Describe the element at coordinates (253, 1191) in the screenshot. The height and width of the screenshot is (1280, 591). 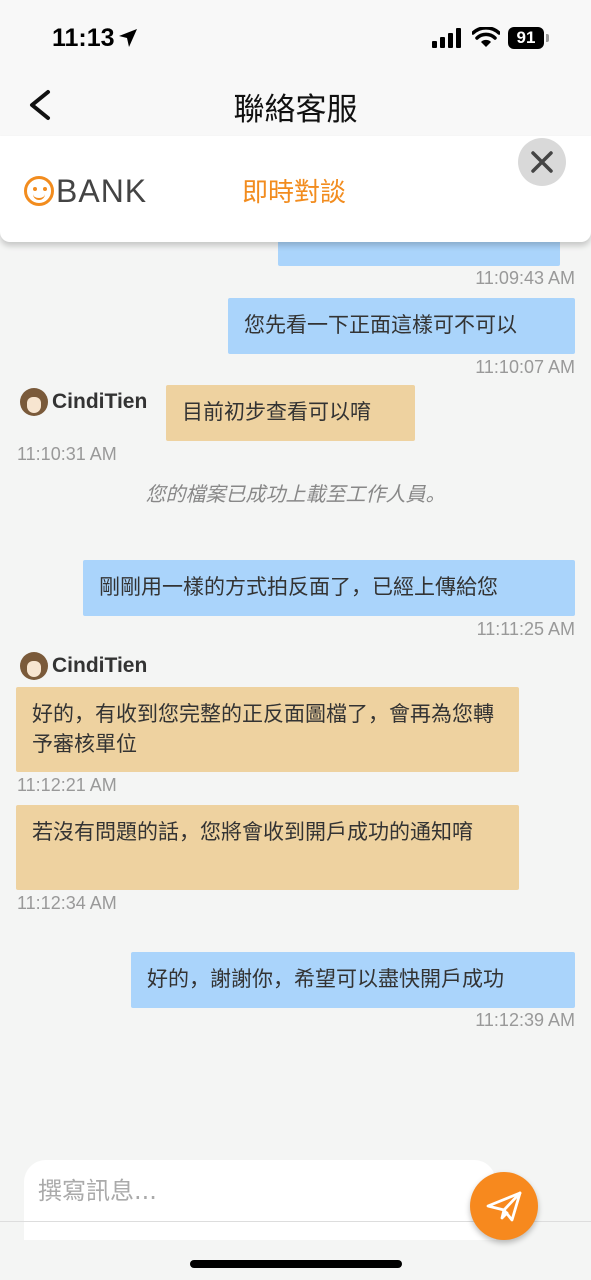
I see `message-input` at that location.